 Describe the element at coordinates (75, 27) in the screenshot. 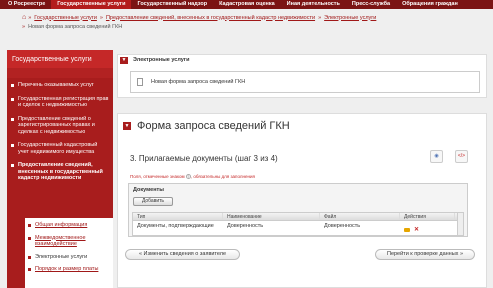

I see `breadcrumb-current: Новая форма запроса сведений ГКН` at that location.